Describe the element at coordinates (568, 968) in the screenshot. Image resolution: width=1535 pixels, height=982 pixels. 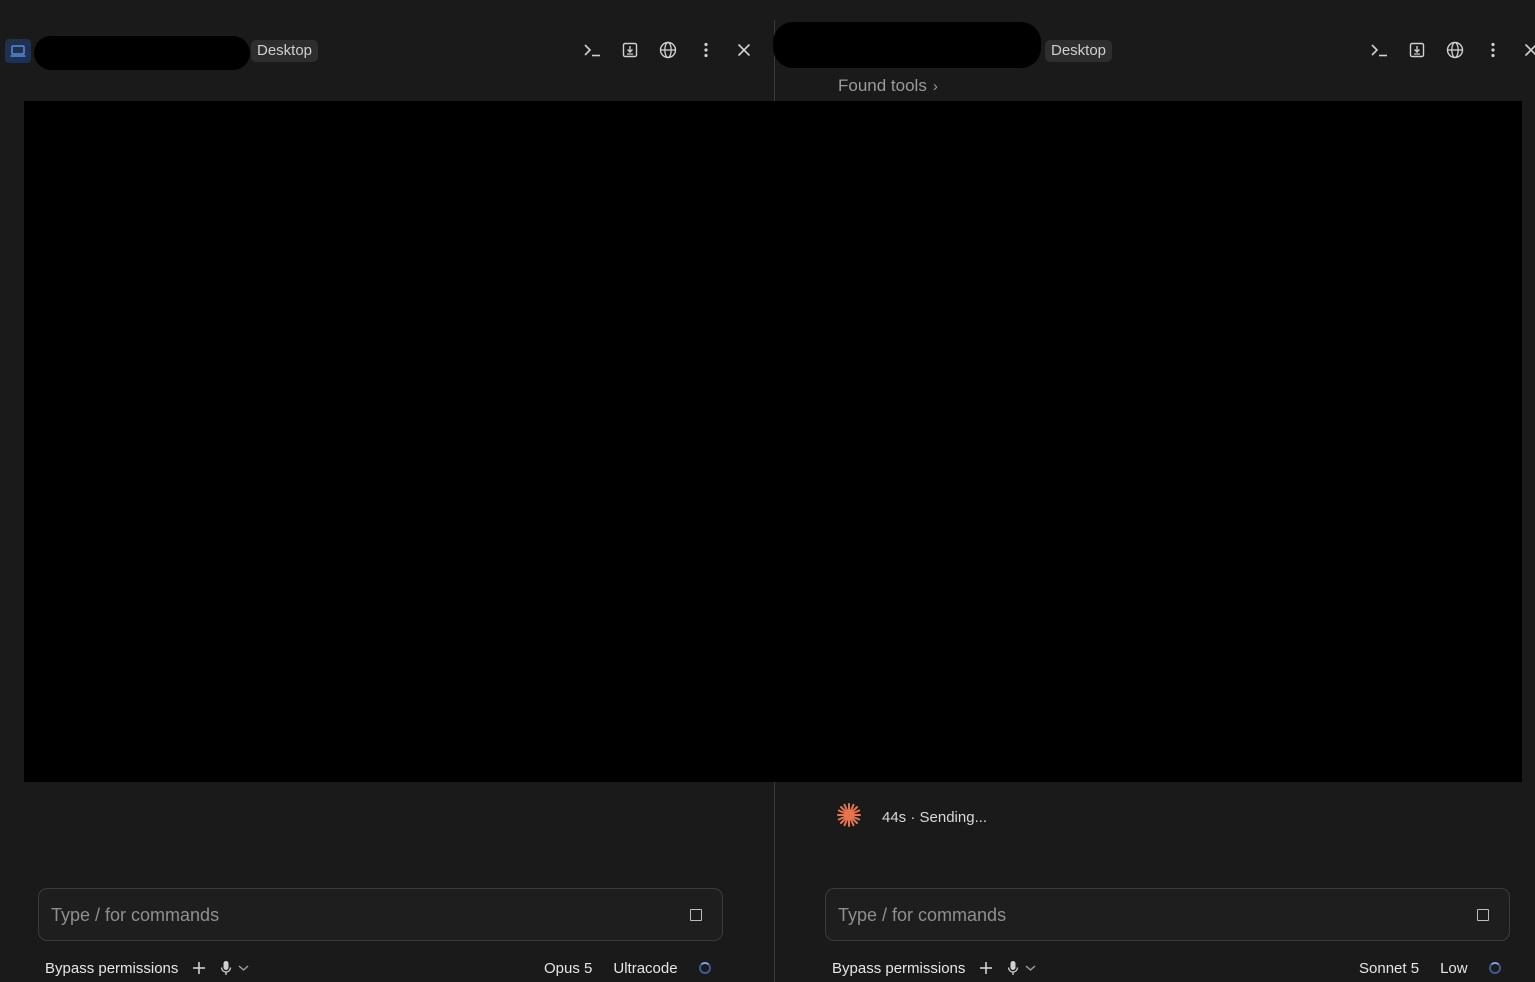
I see `model-selector: Opus 5` at that location.